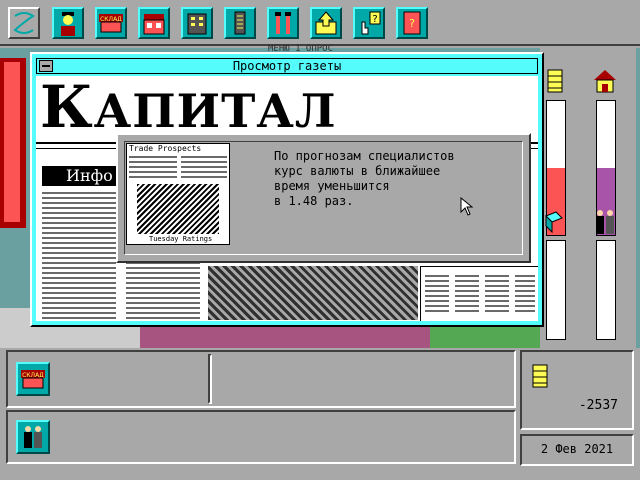  Describe the element at coordinates (605, 81) in the screenshot. I see `house-icon` at that location.